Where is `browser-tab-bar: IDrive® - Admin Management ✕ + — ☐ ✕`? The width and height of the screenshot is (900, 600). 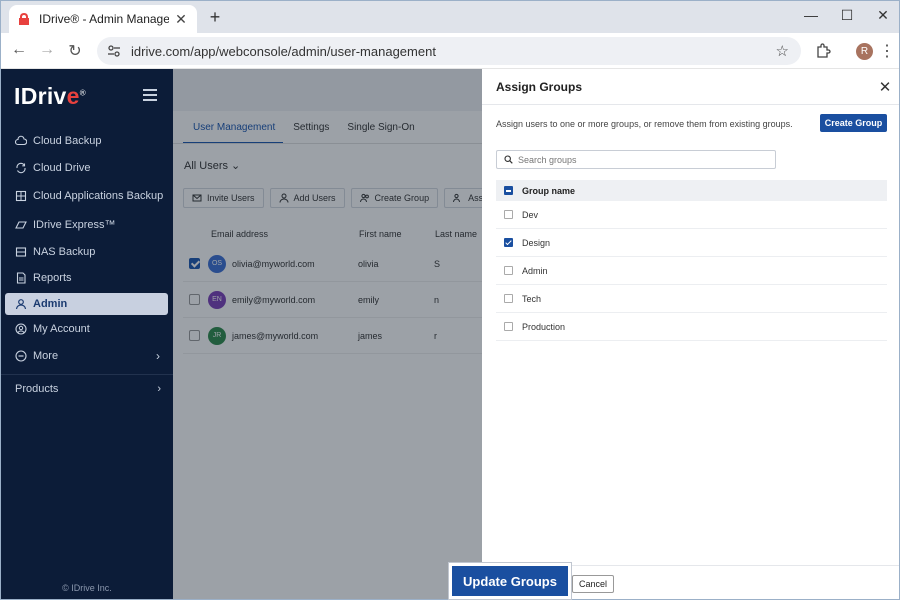
browser-tab-bar: IDrive® - Admin Management ✕ + — ☐ ✕ is located at coordinates (450, 17).